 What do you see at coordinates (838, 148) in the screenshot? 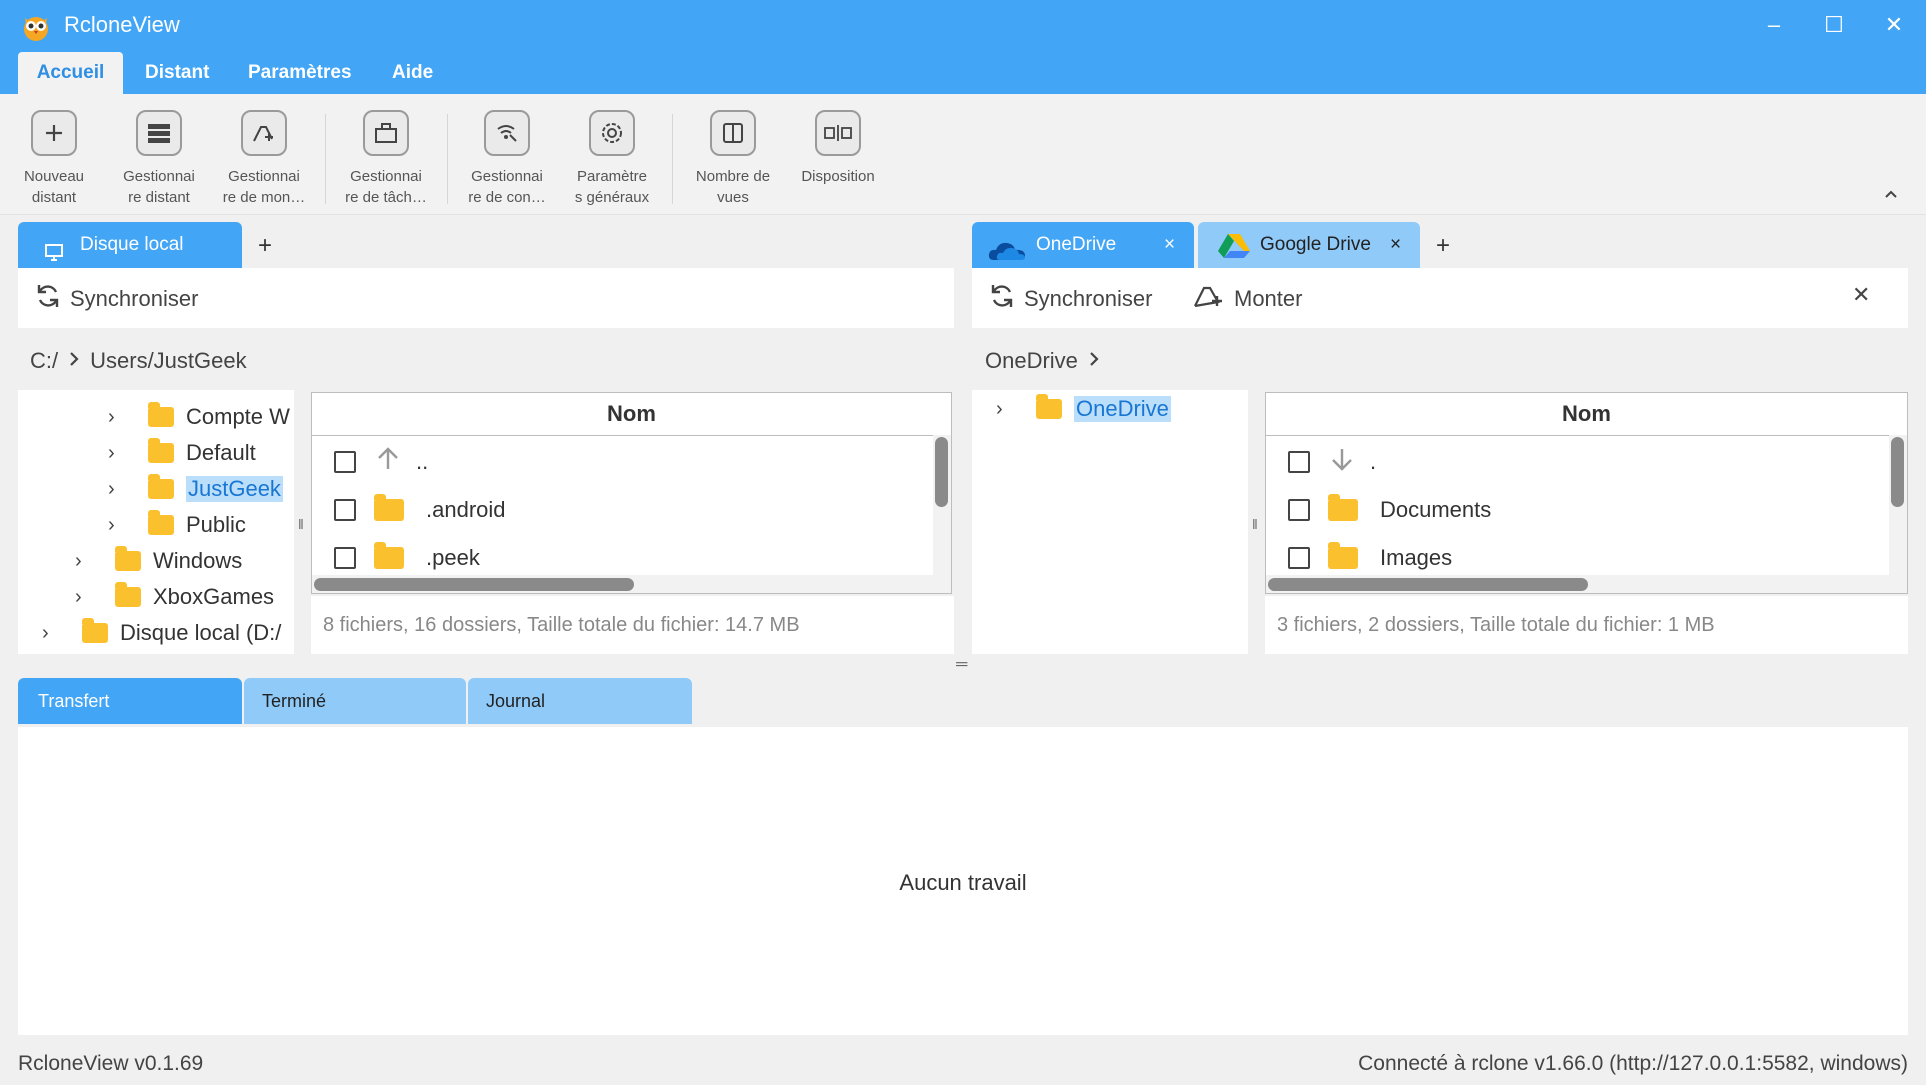
I see `layout-button: Disposition` at bounding box center [838, 148].